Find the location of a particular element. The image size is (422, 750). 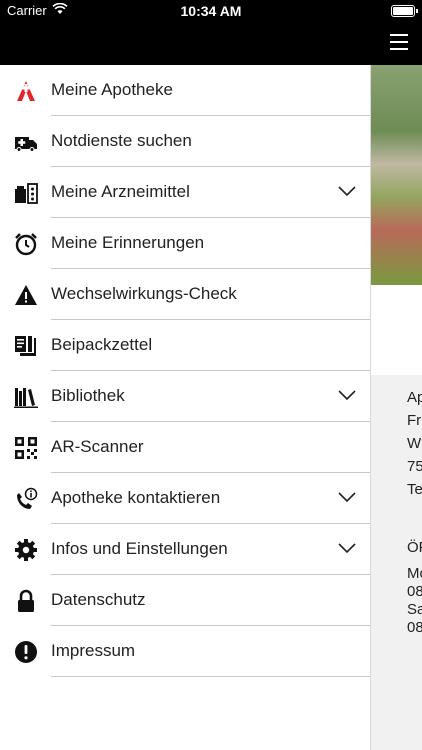

hours-line: Mo is located at coordinates (414, 573).